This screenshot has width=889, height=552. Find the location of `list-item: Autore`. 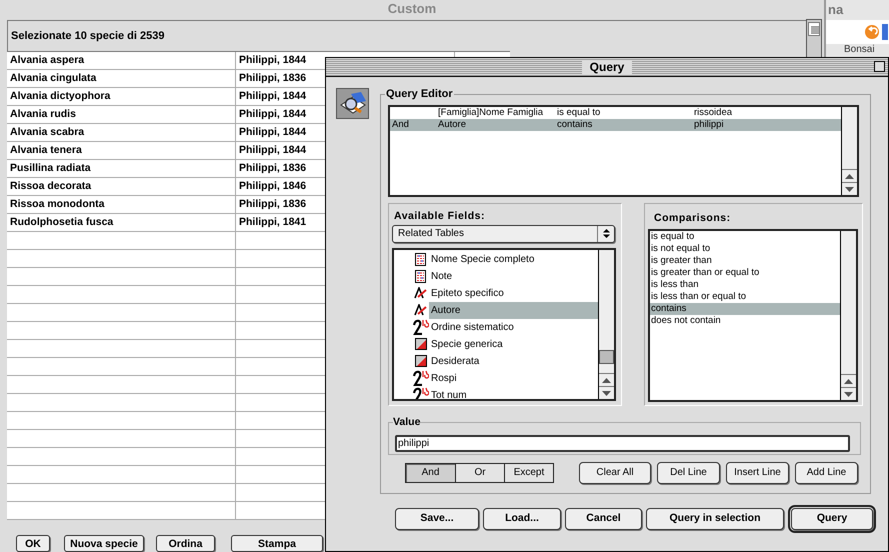

list-item: Autore is located at coordinates (513, 310).